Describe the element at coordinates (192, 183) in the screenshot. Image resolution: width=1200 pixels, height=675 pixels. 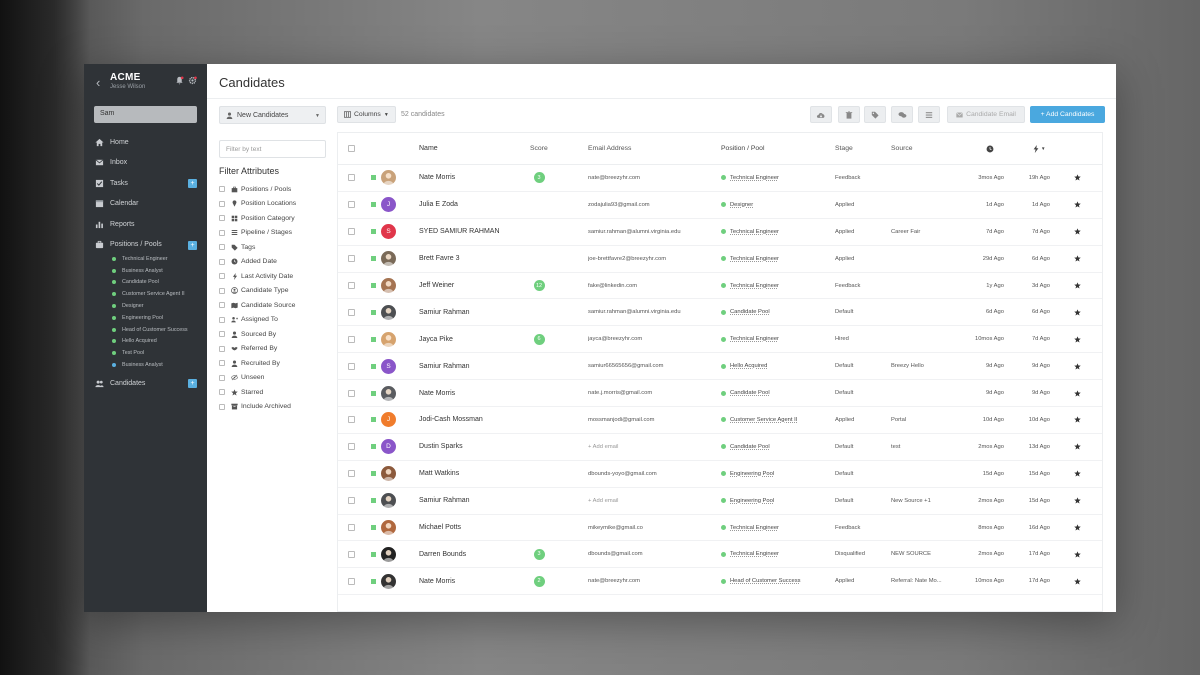
I see `add-task-button: +` at that location.